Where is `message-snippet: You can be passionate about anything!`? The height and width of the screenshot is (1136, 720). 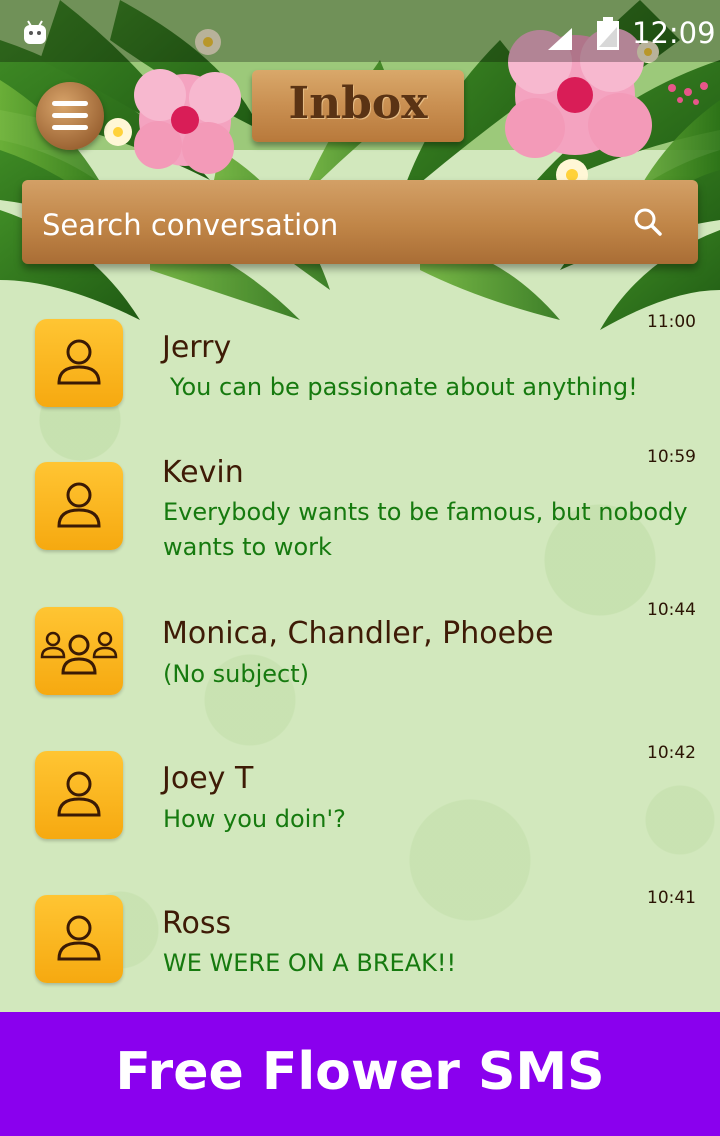
message-snippet: You can be passionate about anything! is located at coordinates (404, 387).